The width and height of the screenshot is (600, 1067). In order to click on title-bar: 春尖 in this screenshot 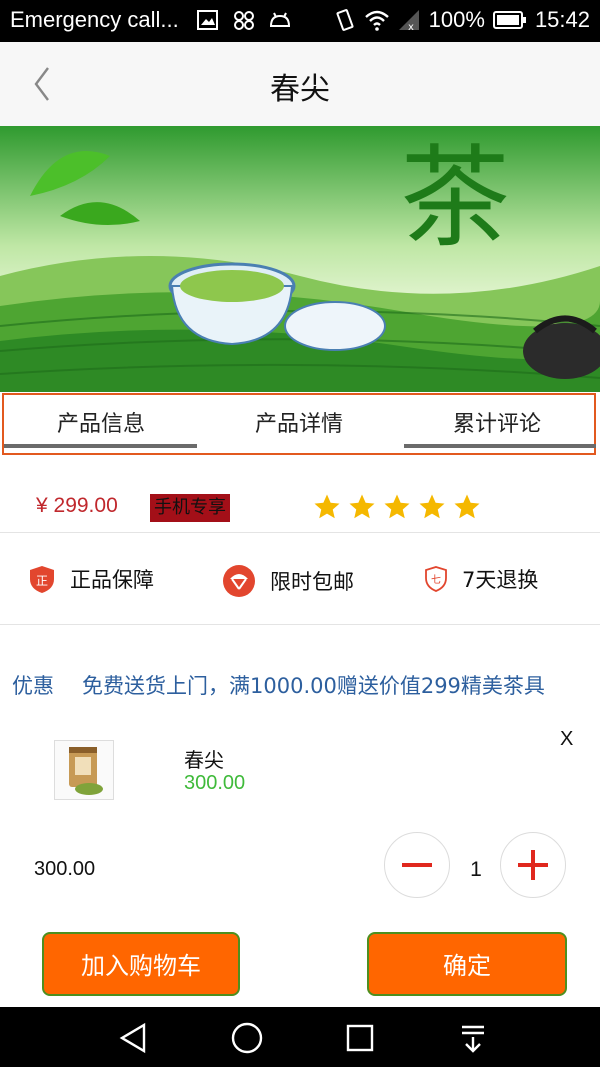, I will do `click(300, 84)`.